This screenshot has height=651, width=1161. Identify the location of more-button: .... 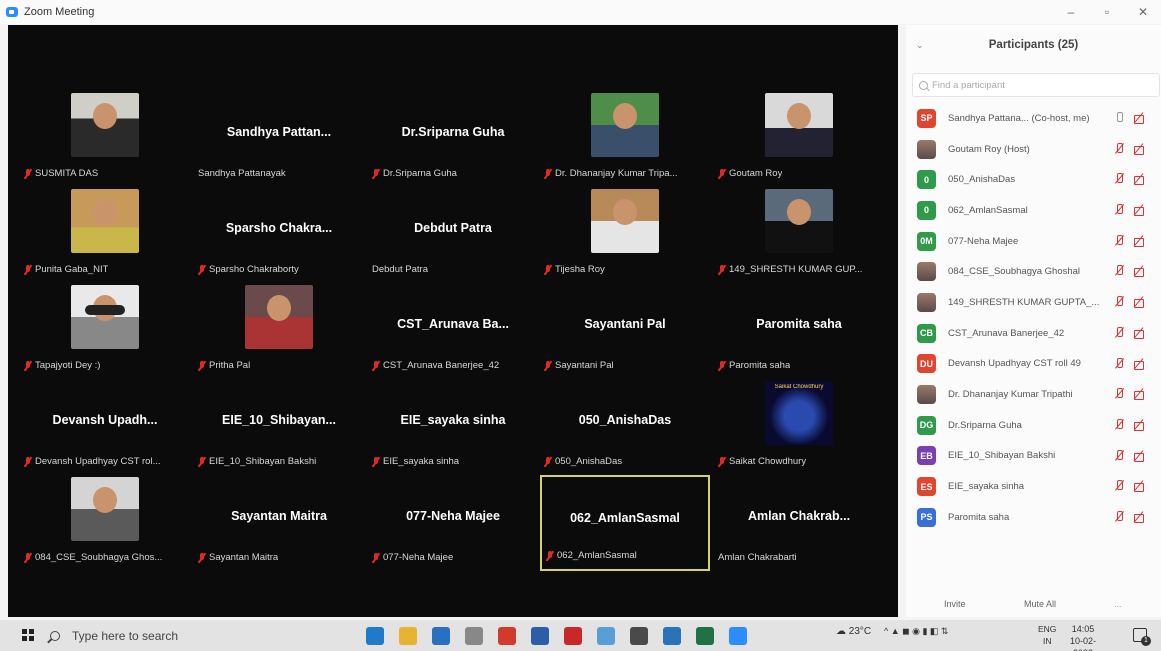
(1118, 604).